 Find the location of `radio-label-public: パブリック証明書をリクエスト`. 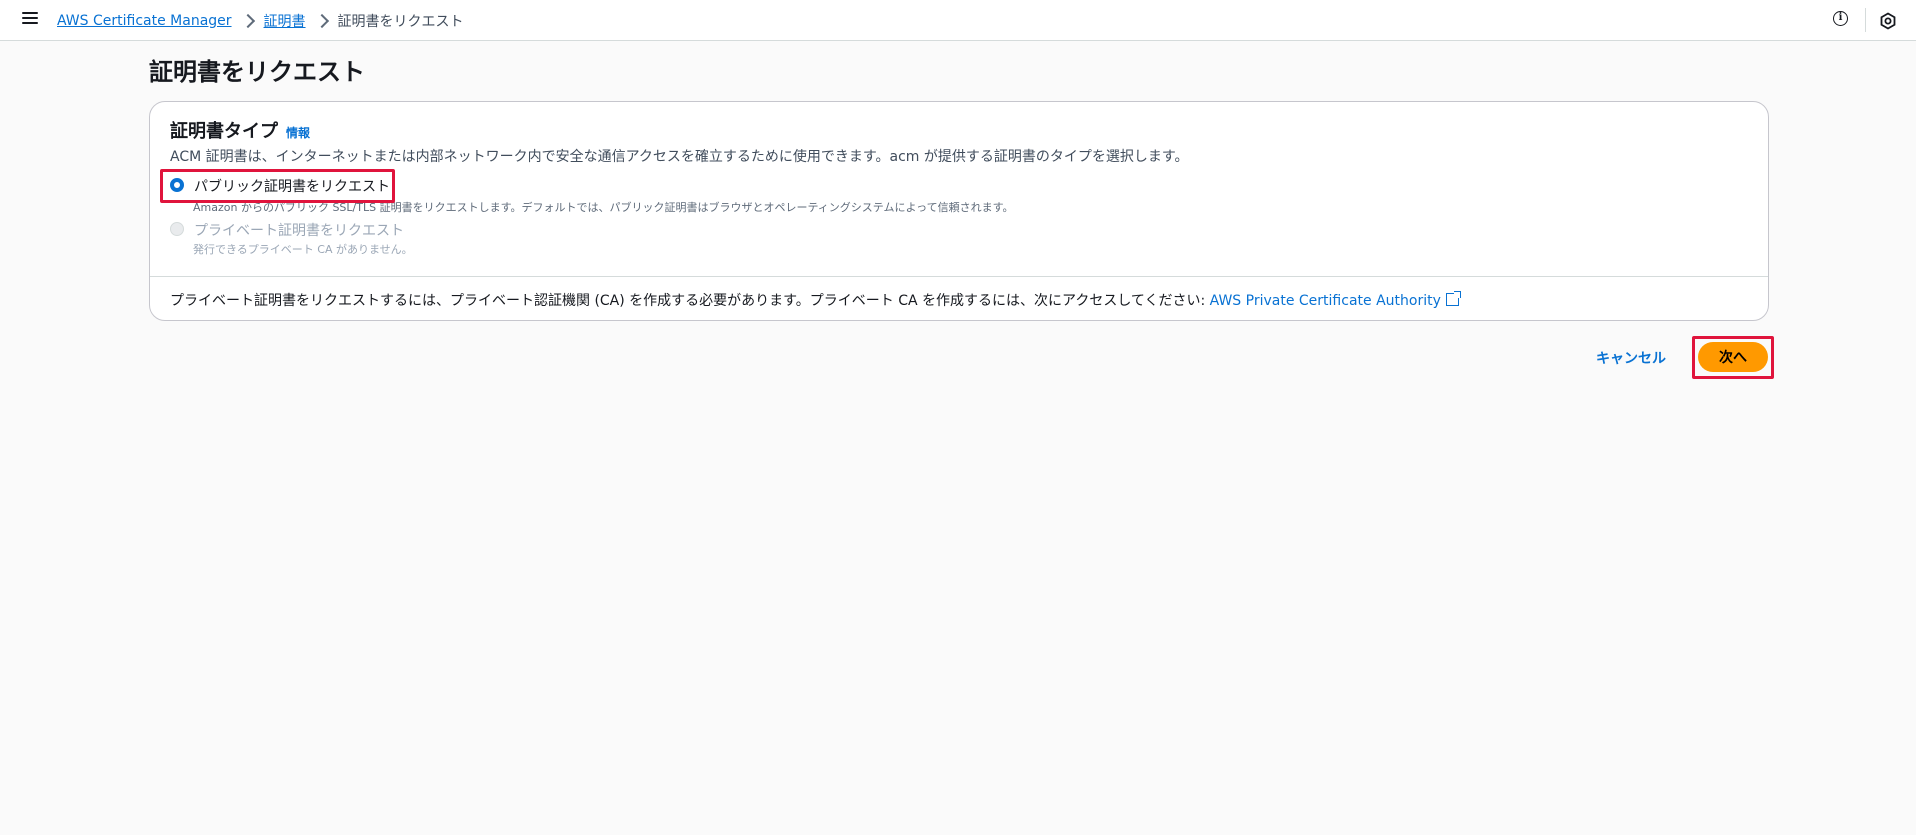

radio-label-public: パブリック証明書をリクエスト is located at coordinates (292, 186).